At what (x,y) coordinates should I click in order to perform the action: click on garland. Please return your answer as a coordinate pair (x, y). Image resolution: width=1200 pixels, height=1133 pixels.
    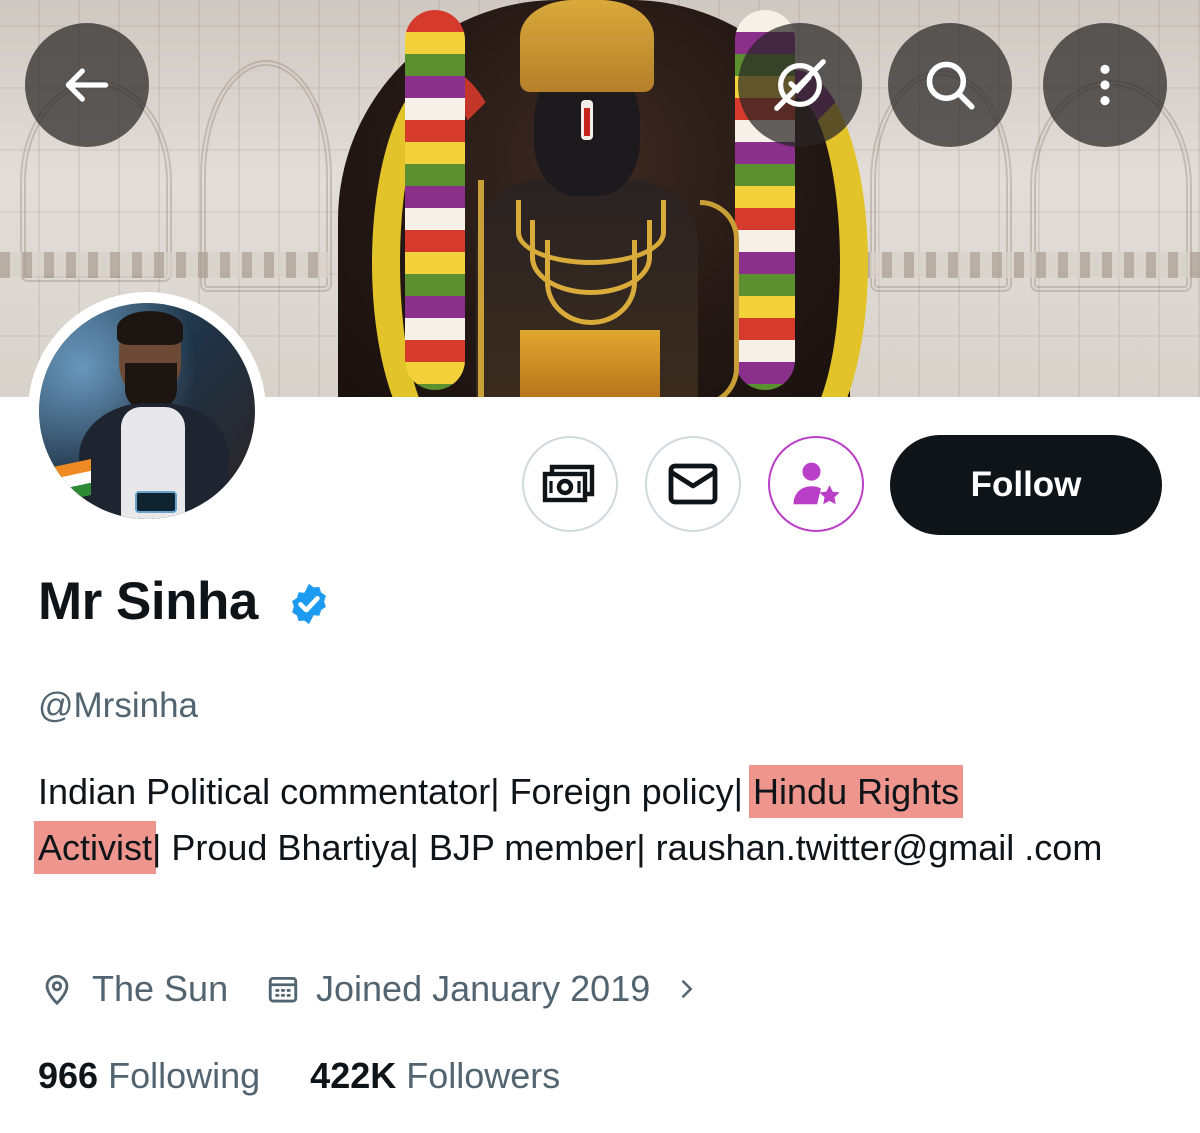
    Looking at the image, I should click on (435, 200).